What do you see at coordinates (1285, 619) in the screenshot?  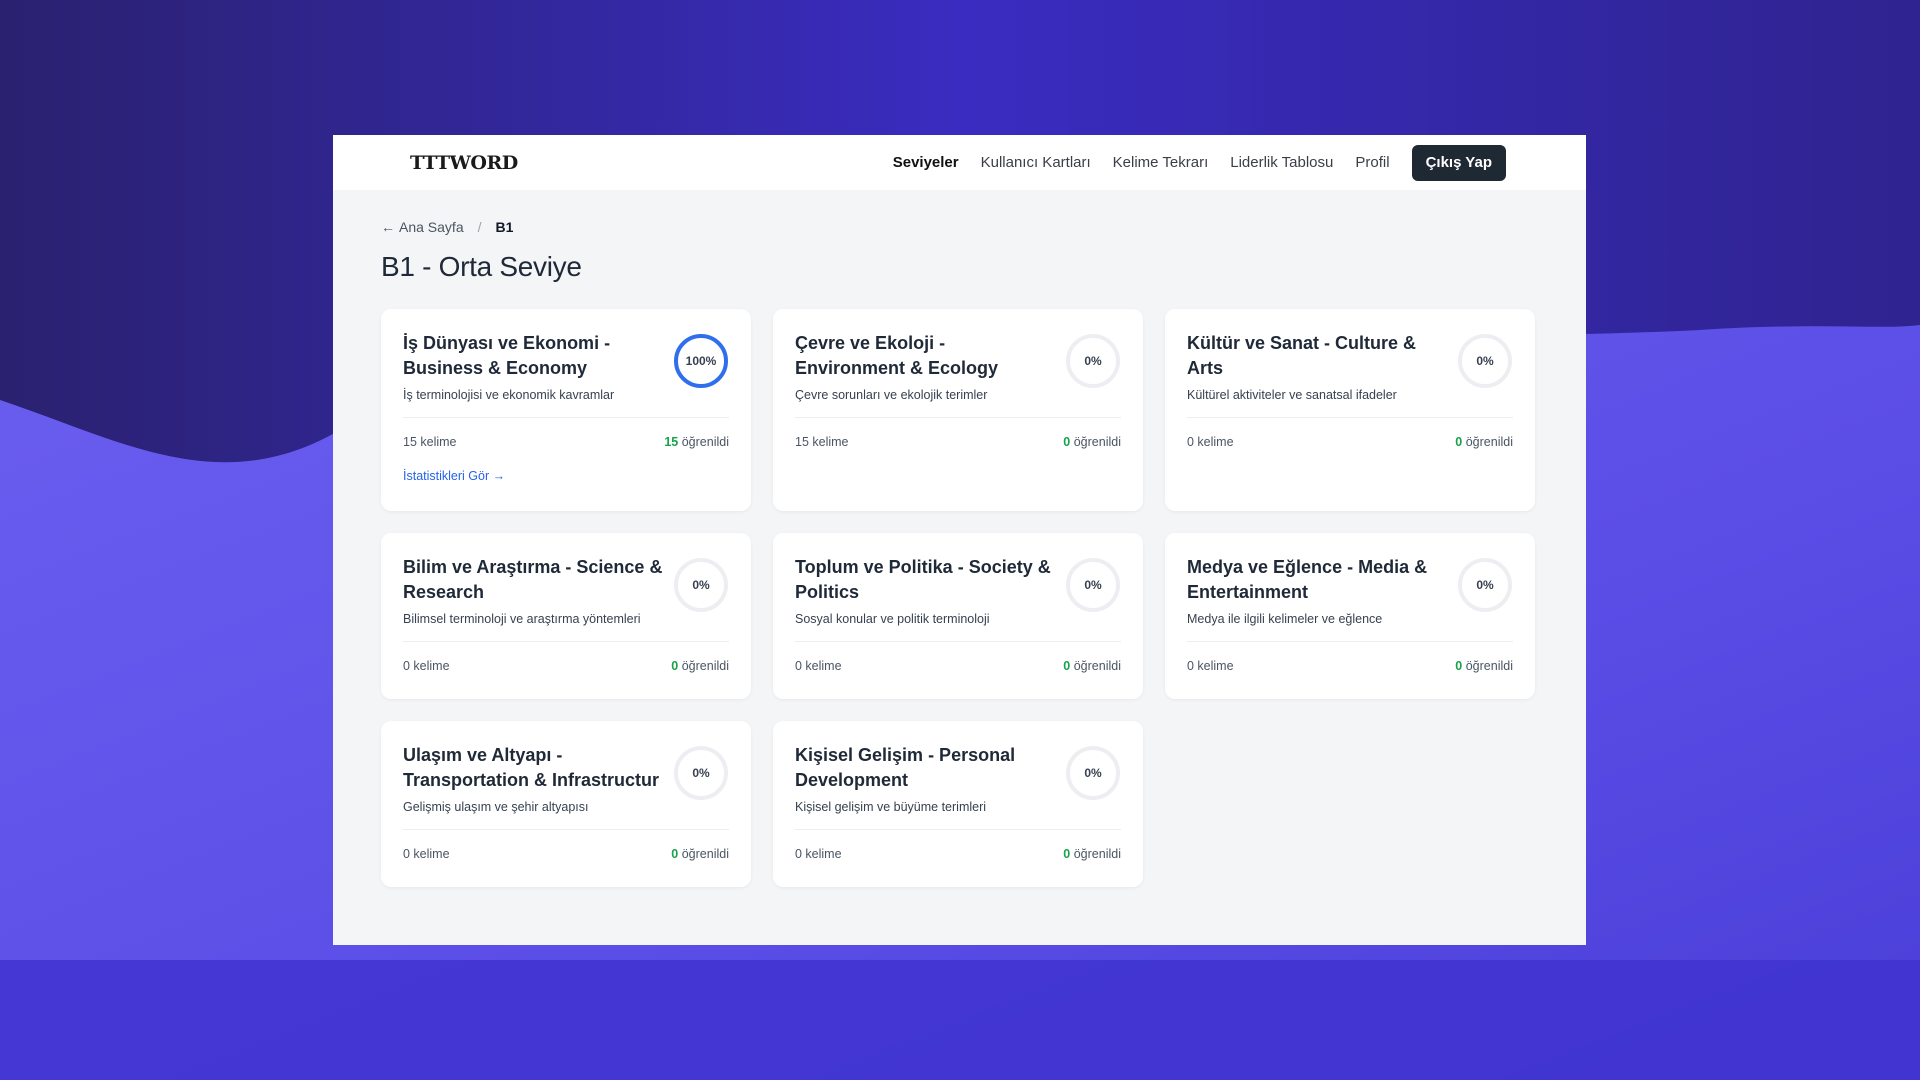 I see `card-description: Medya ile ilgili kelimeler ve eğlence` at bounding box center [1285, 619].